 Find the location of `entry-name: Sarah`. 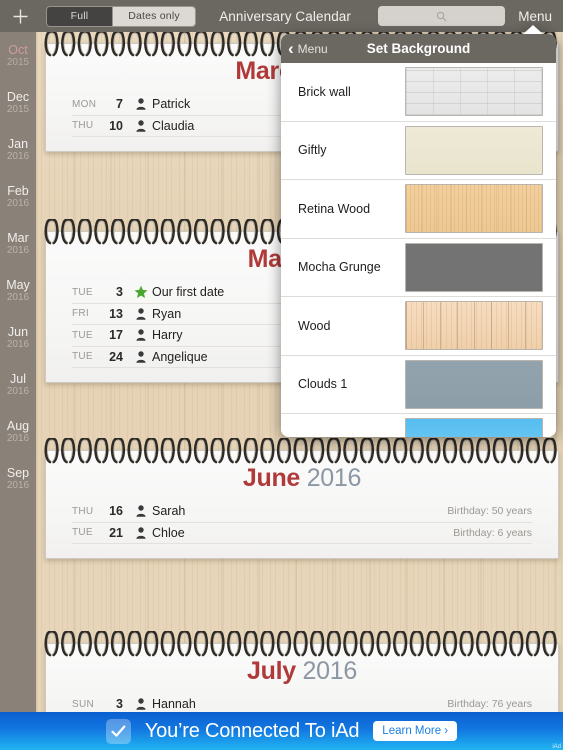

entry-name: Sarah is located at coordinates (169, 511).